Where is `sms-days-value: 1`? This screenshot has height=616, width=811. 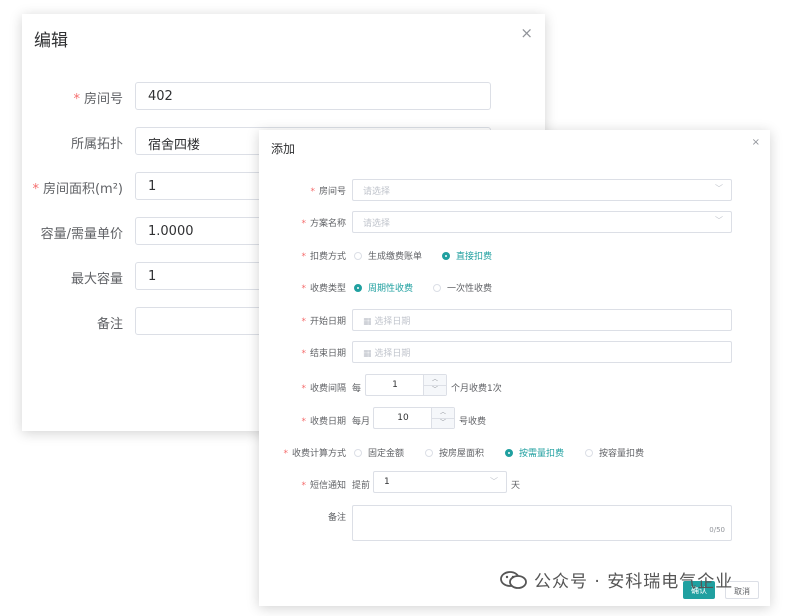
sms-days-value: 1 is located at coordinates (387, 482).